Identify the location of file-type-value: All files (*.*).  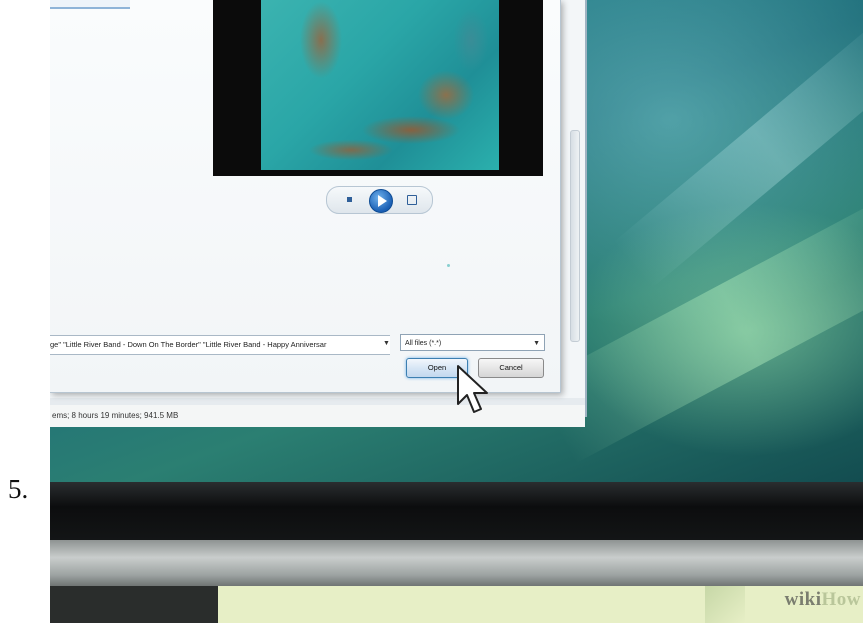
(423, 343).